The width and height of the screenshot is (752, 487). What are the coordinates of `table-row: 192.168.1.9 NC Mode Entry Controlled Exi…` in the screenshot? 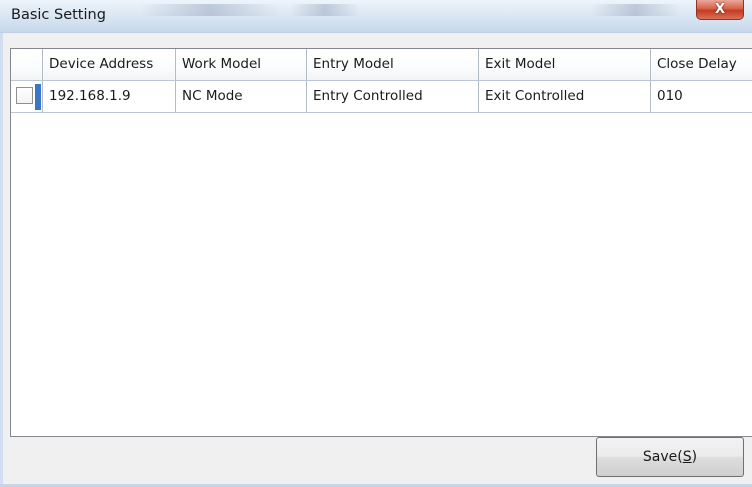 It's located at (381, 97).